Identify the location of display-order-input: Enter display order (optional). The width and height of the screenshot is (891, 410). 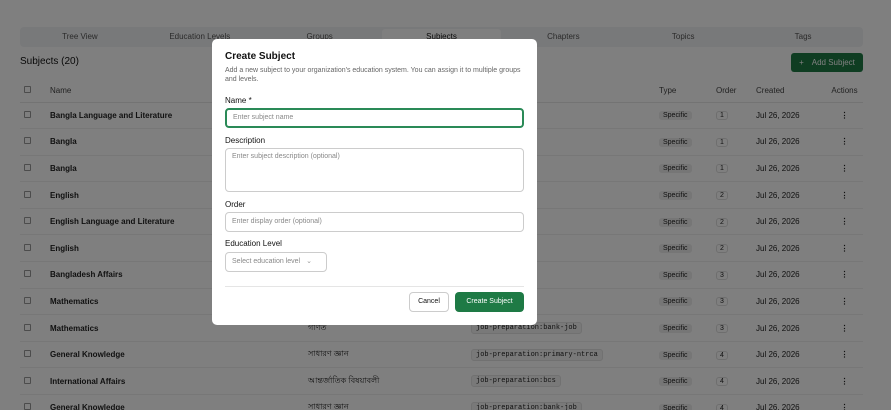
(374, 222).